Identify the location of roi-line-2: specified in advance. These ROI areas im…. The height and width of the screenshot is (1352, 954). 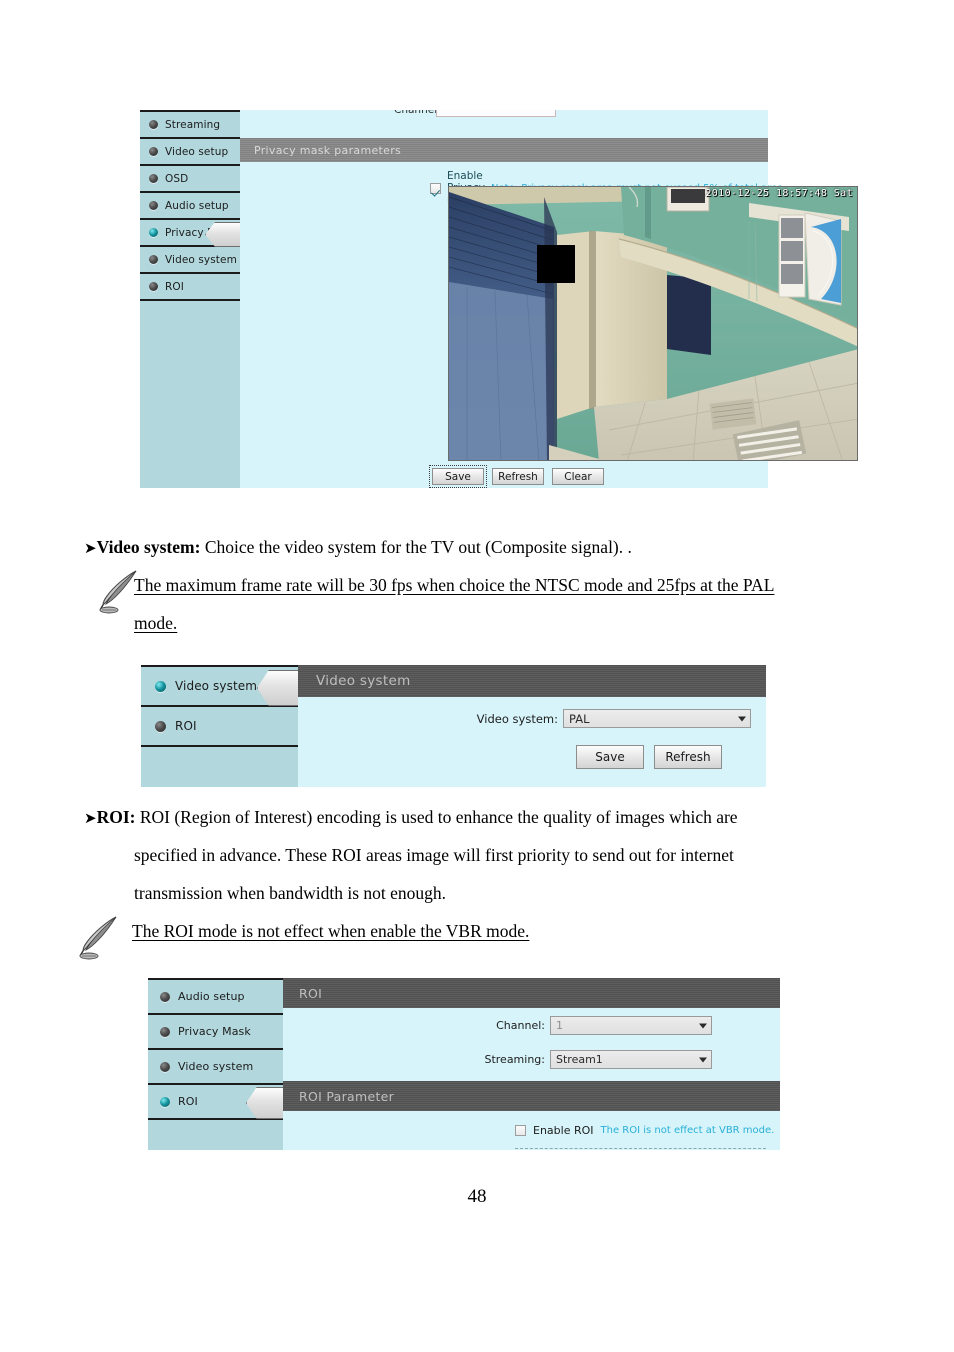
(434, 855).